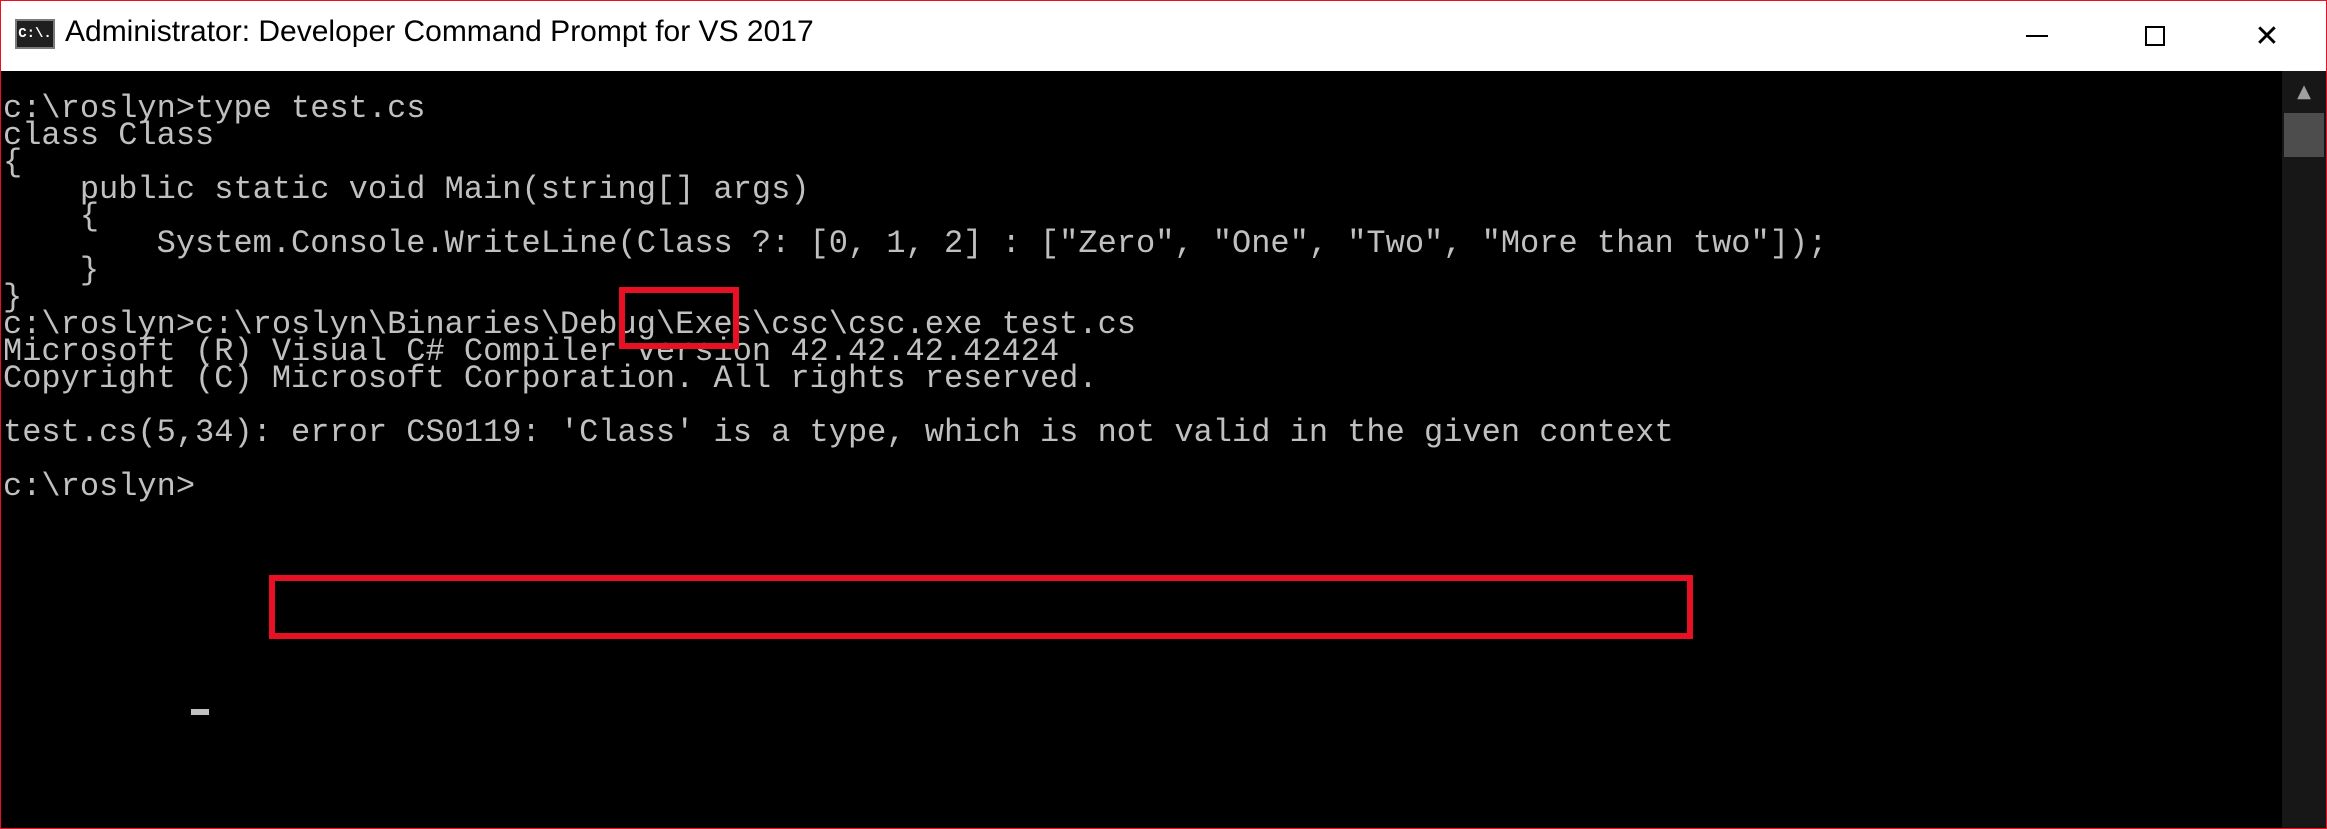  Describe the element at coordinates (200, 712) in the screenshot. I see `text-cursor` at that location.